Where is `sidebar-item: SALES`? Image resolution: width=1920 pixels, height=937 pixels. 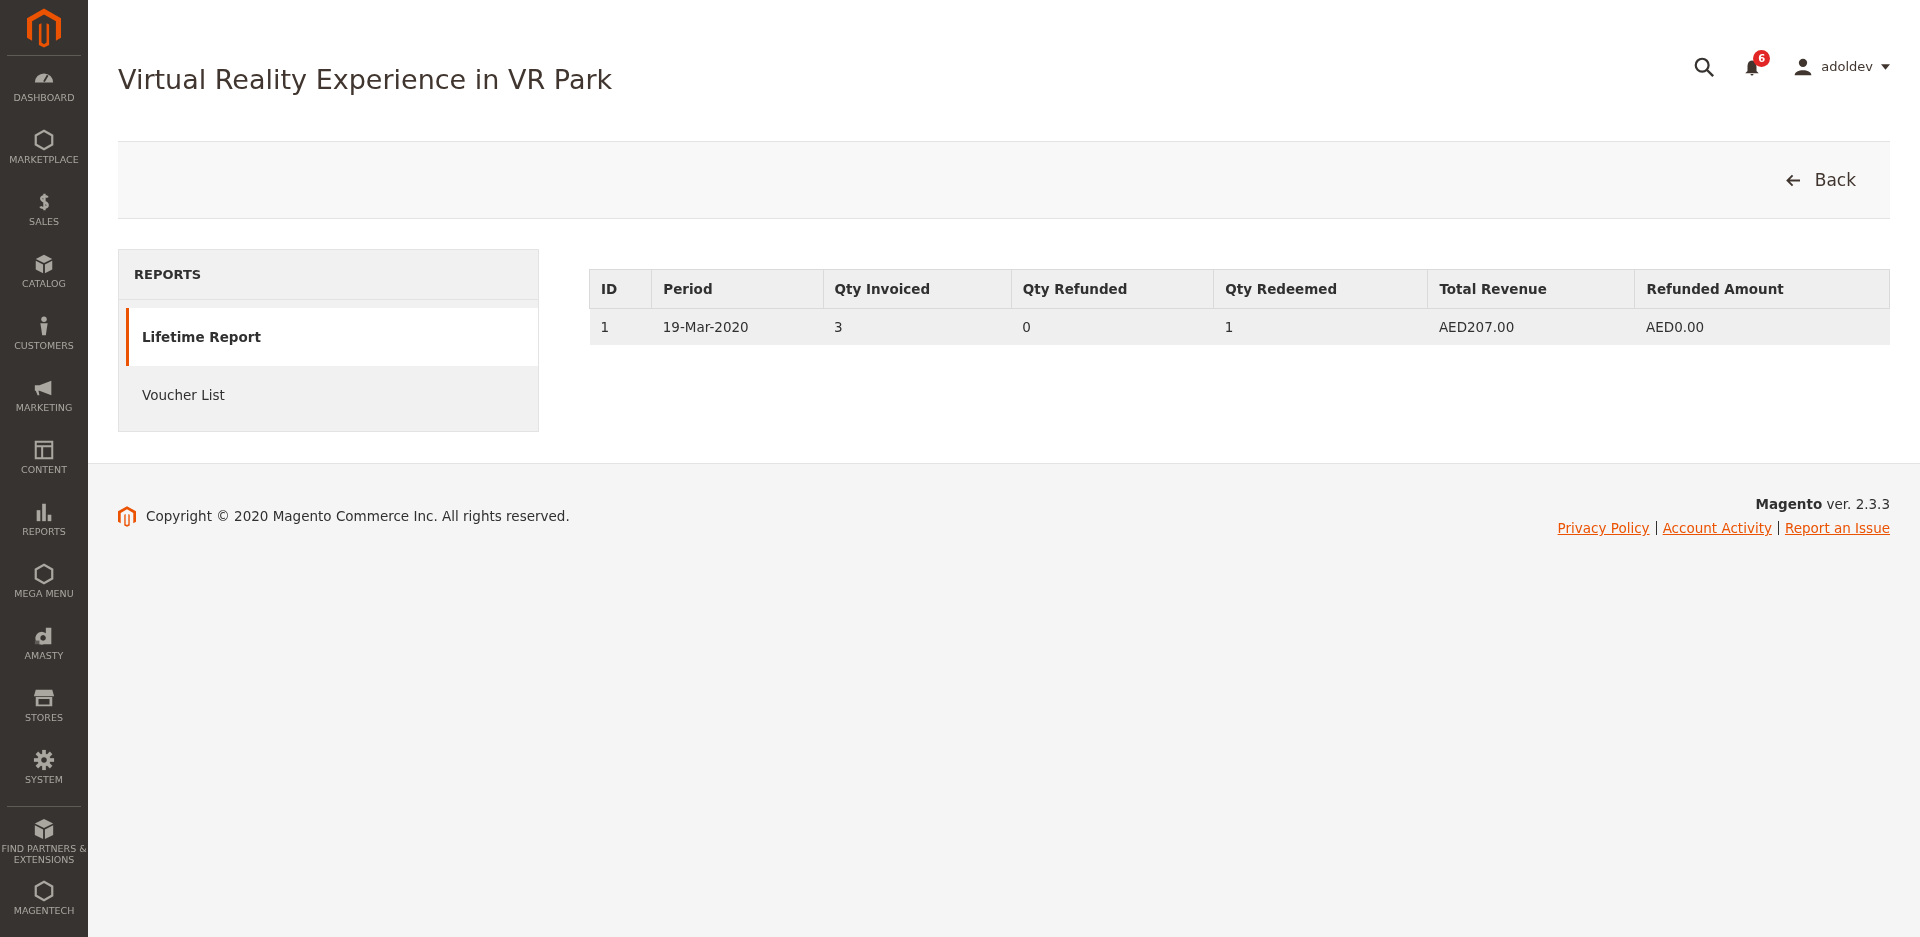 sidebar-item: SALES is located at coordinates (44, 217).